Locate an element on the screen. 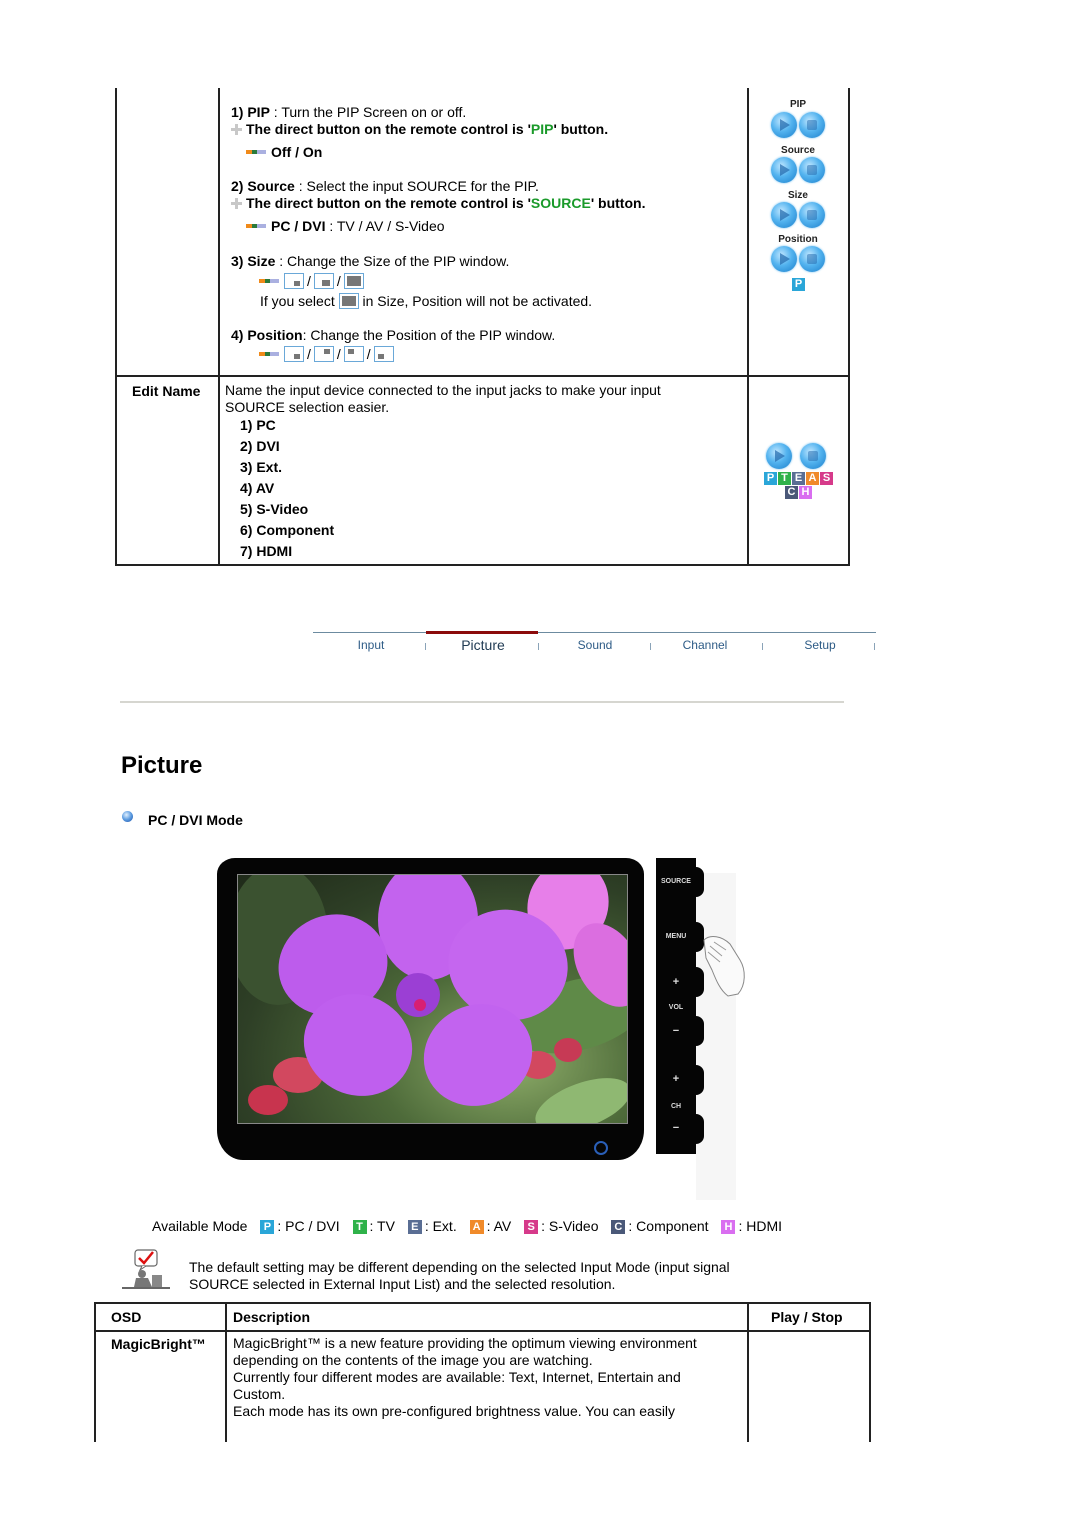  mode-s-icon: S is located at coordinates (531, 1227).